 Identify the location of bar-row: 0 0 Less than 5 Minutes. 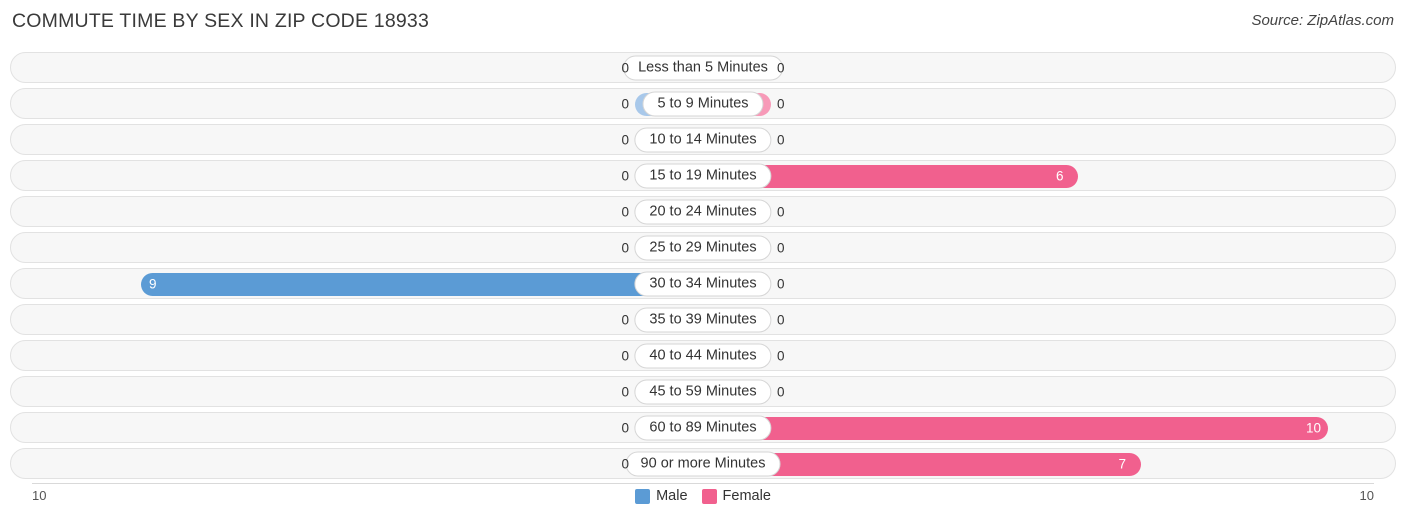
(703, 67).